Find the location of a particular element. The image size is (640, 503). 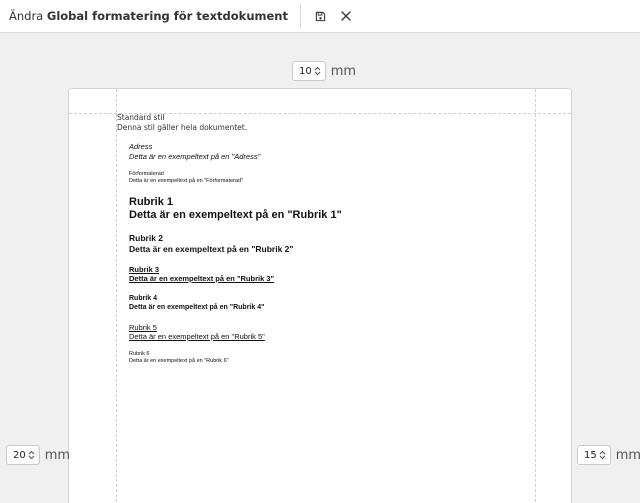

style-rubrik-6-sample: Detta är en exempeltext på en "Rubrik 6" is located at coordinates (179, 361).